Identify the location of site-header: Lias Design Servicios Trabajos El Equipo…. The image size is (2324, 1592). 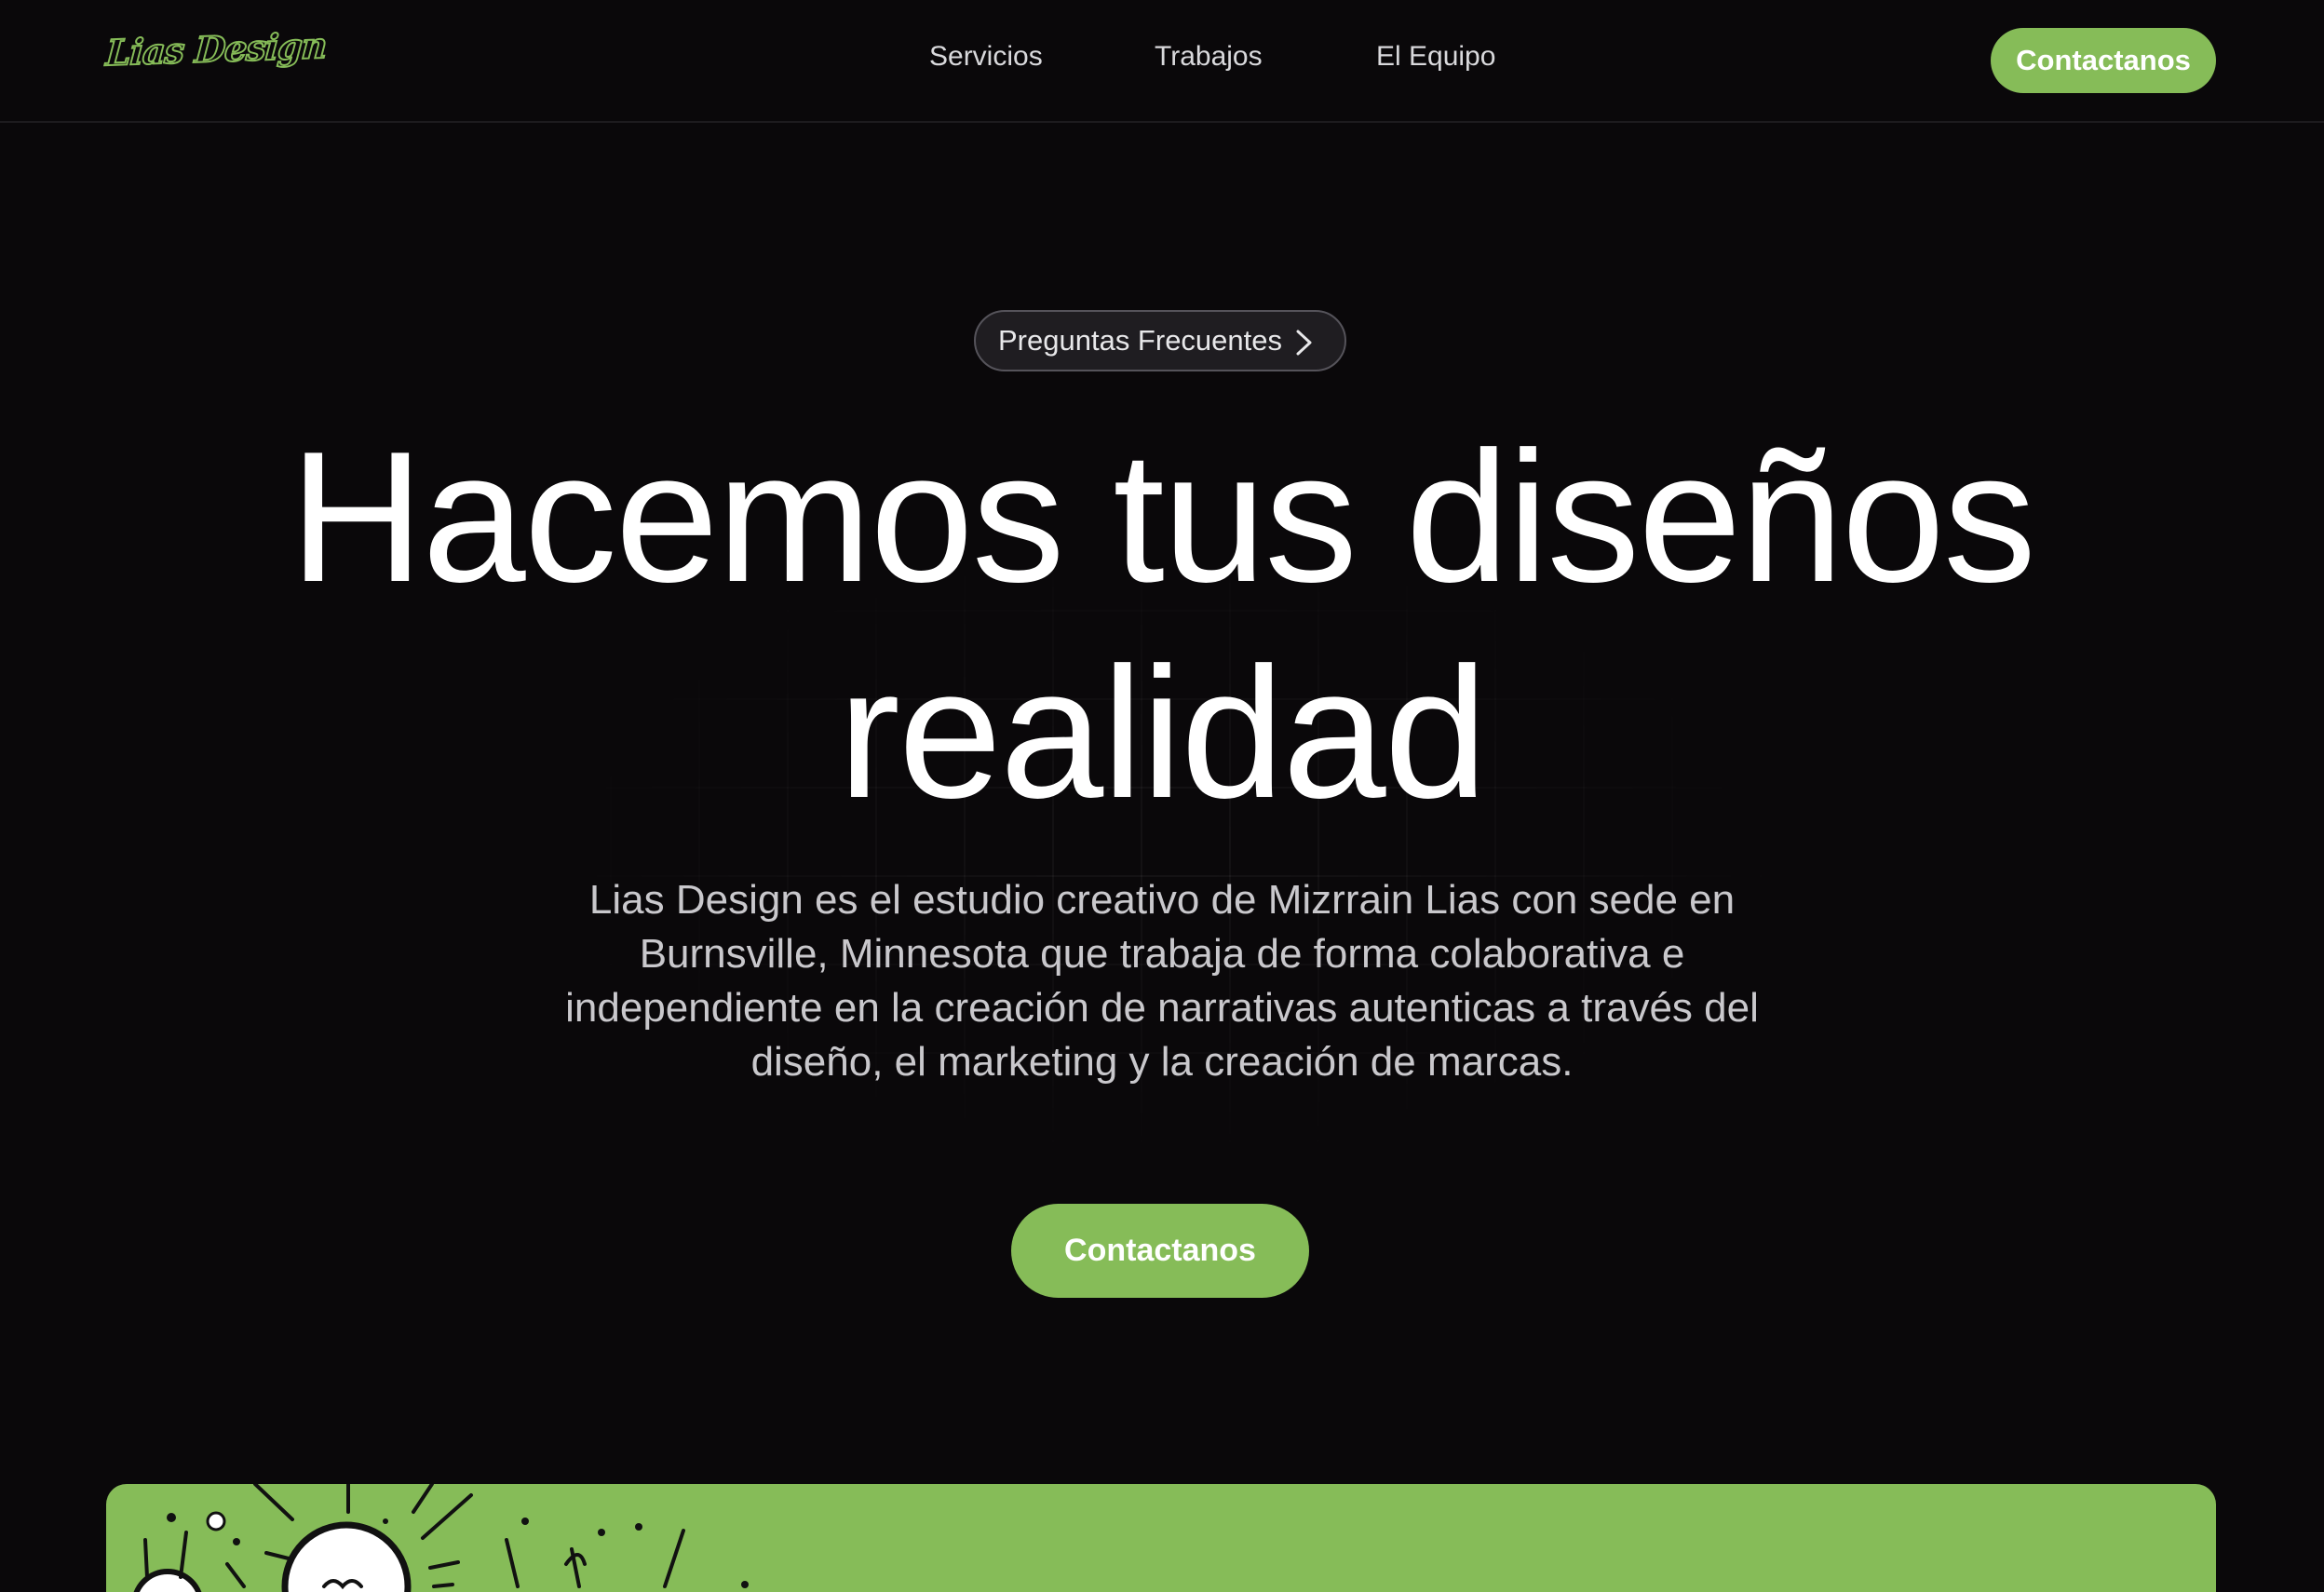
(1162, 61).